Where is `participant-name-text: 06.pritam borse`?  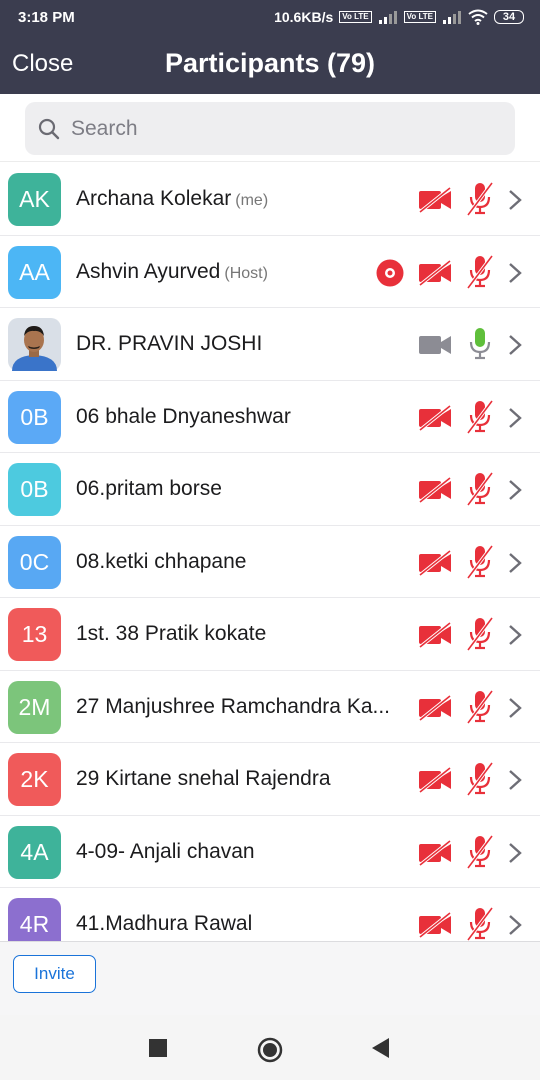
participant-name-text: 06.pritam borse is located at coordinates (149, 488).